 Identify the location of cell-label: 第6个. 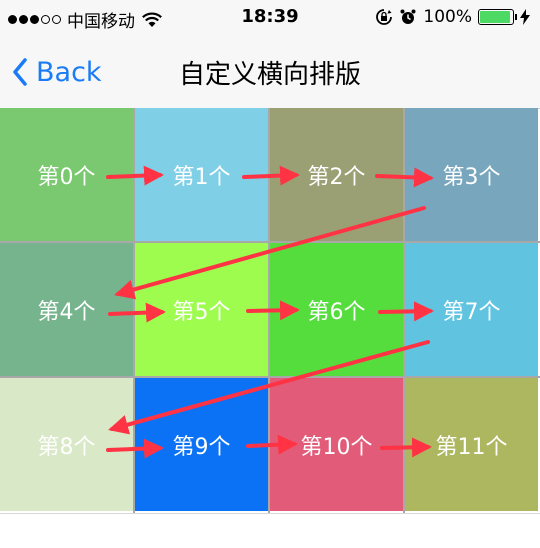
(336, 312).